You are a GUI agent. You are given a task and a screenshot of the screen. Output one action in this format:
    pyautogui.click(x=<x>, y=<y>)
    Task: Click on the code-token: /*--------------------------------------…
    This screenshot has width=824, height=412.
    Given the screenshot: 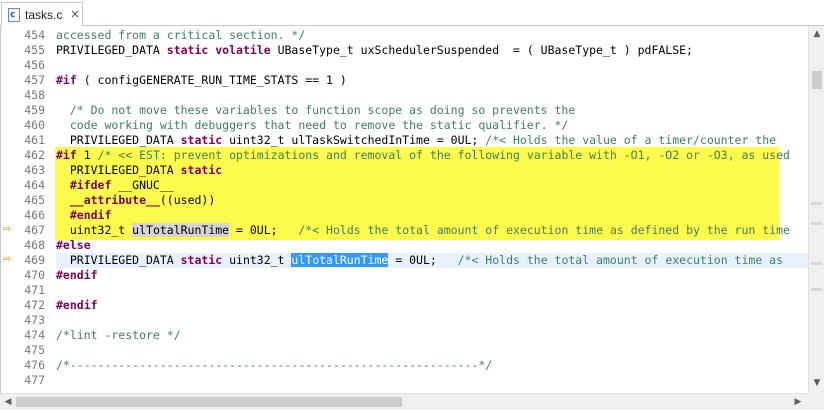 What is the action you would take?
    pyautogui.click(x=274, y=365)
    